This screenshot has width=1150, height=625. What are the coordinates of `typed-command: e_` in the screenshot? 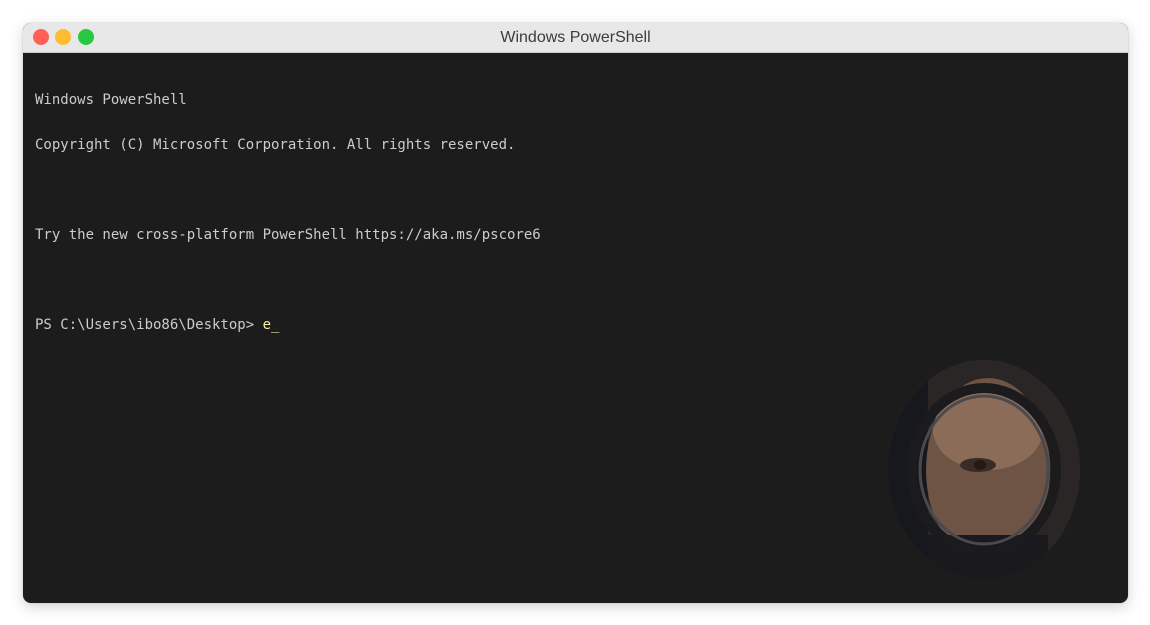 It's located at (271, 325).